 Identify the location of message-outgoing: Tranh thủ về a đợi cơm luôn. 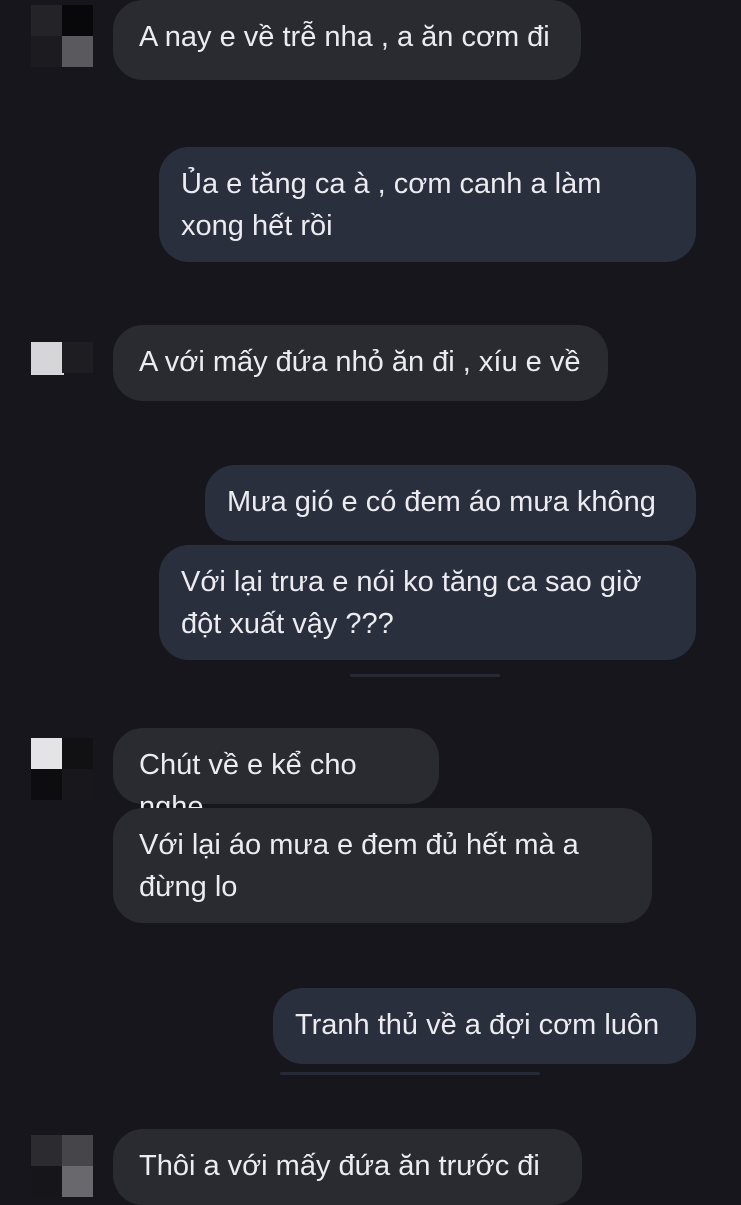
(484, 1026).